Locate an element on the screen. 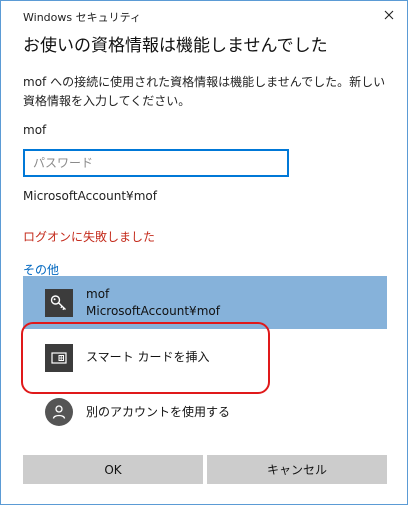  option-other-account: 別のアカウントを使用する is located at coordinates (205, 412).